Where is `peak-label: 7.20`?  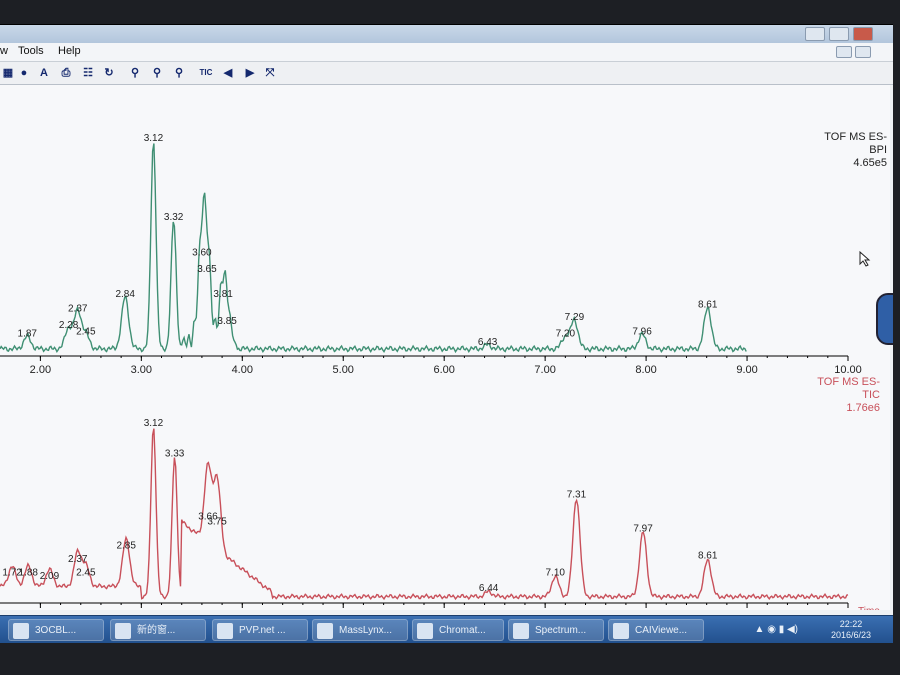 peak-label: 7.20 is located at coordinates (566, 334).